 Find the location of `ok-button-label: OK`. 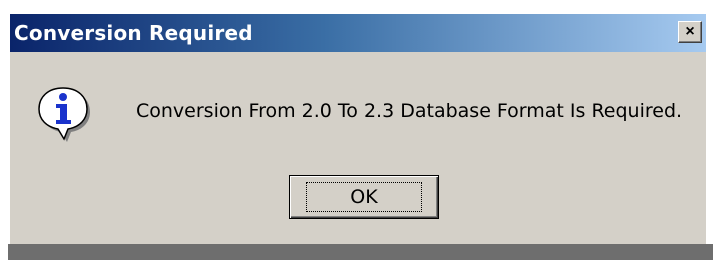

ok-button-label: OK is located at coordinates (364, 197).